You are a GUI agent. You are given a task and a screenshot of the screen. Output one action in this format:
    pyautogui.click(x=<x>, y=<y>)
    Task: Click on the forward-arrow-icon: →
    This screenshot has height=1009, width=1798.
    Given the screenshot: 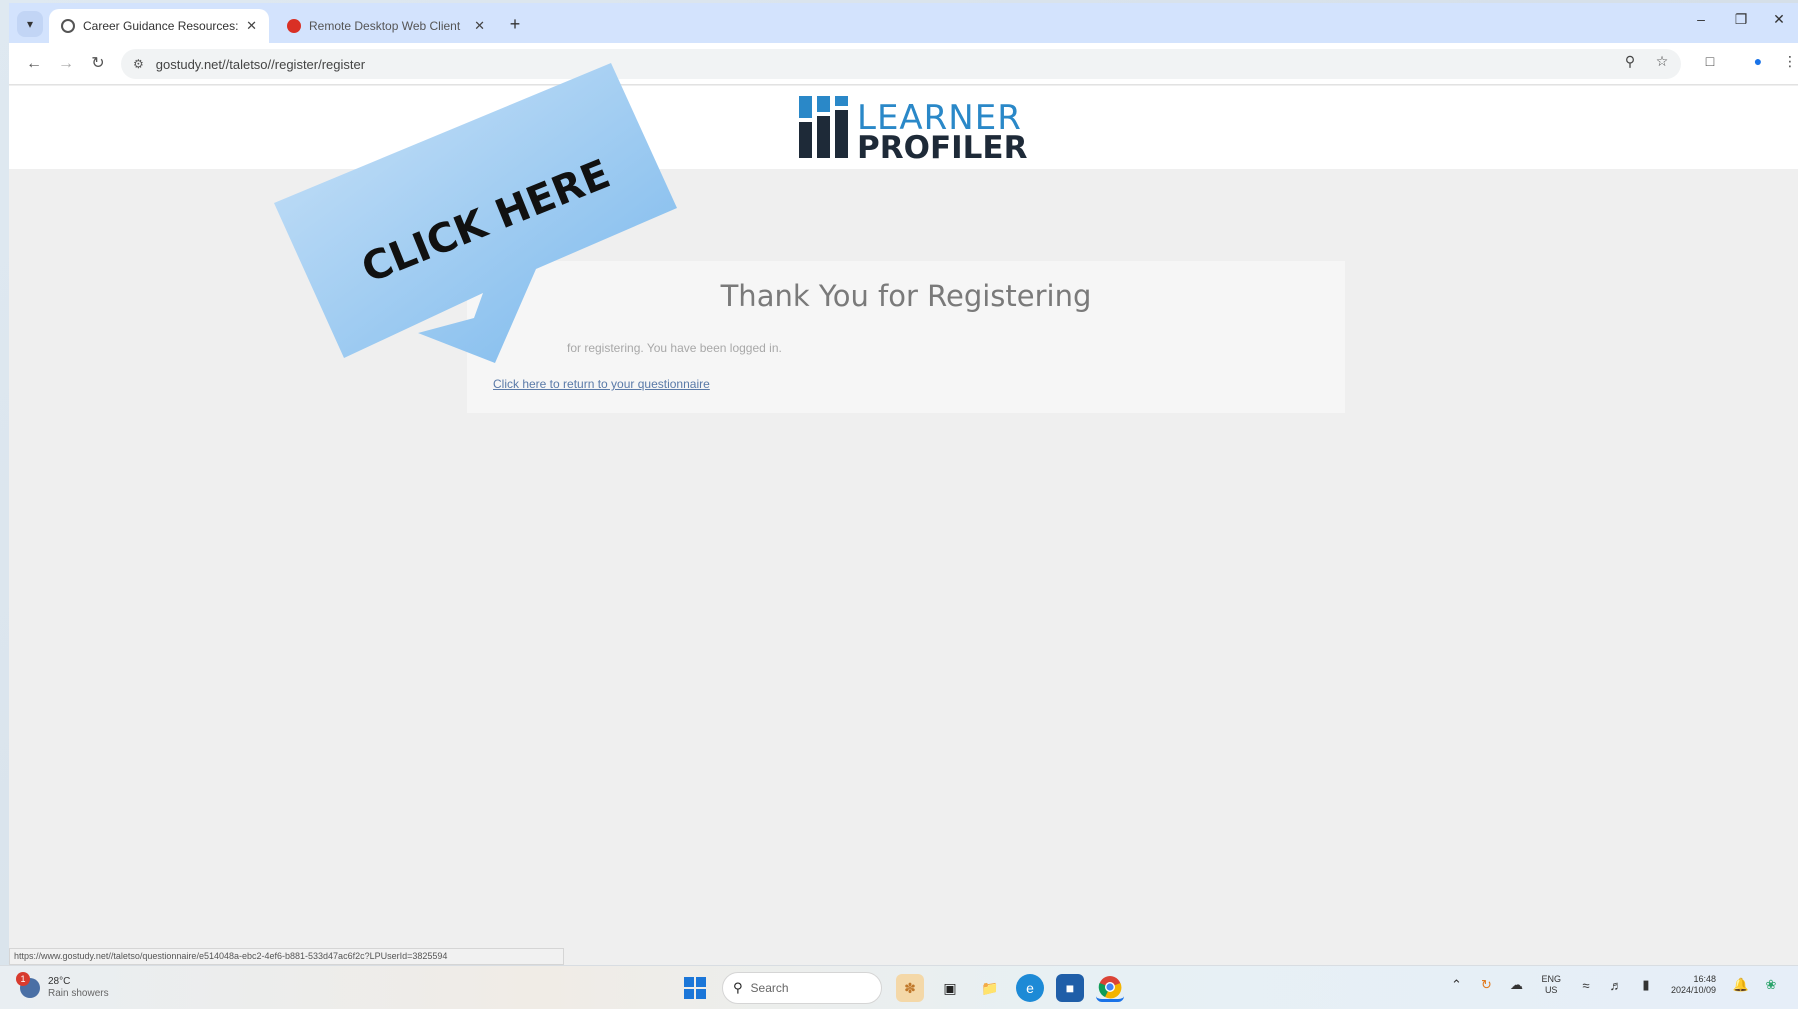 What is the action you would take?
    pyautogui.click(x=66, y=64)
    